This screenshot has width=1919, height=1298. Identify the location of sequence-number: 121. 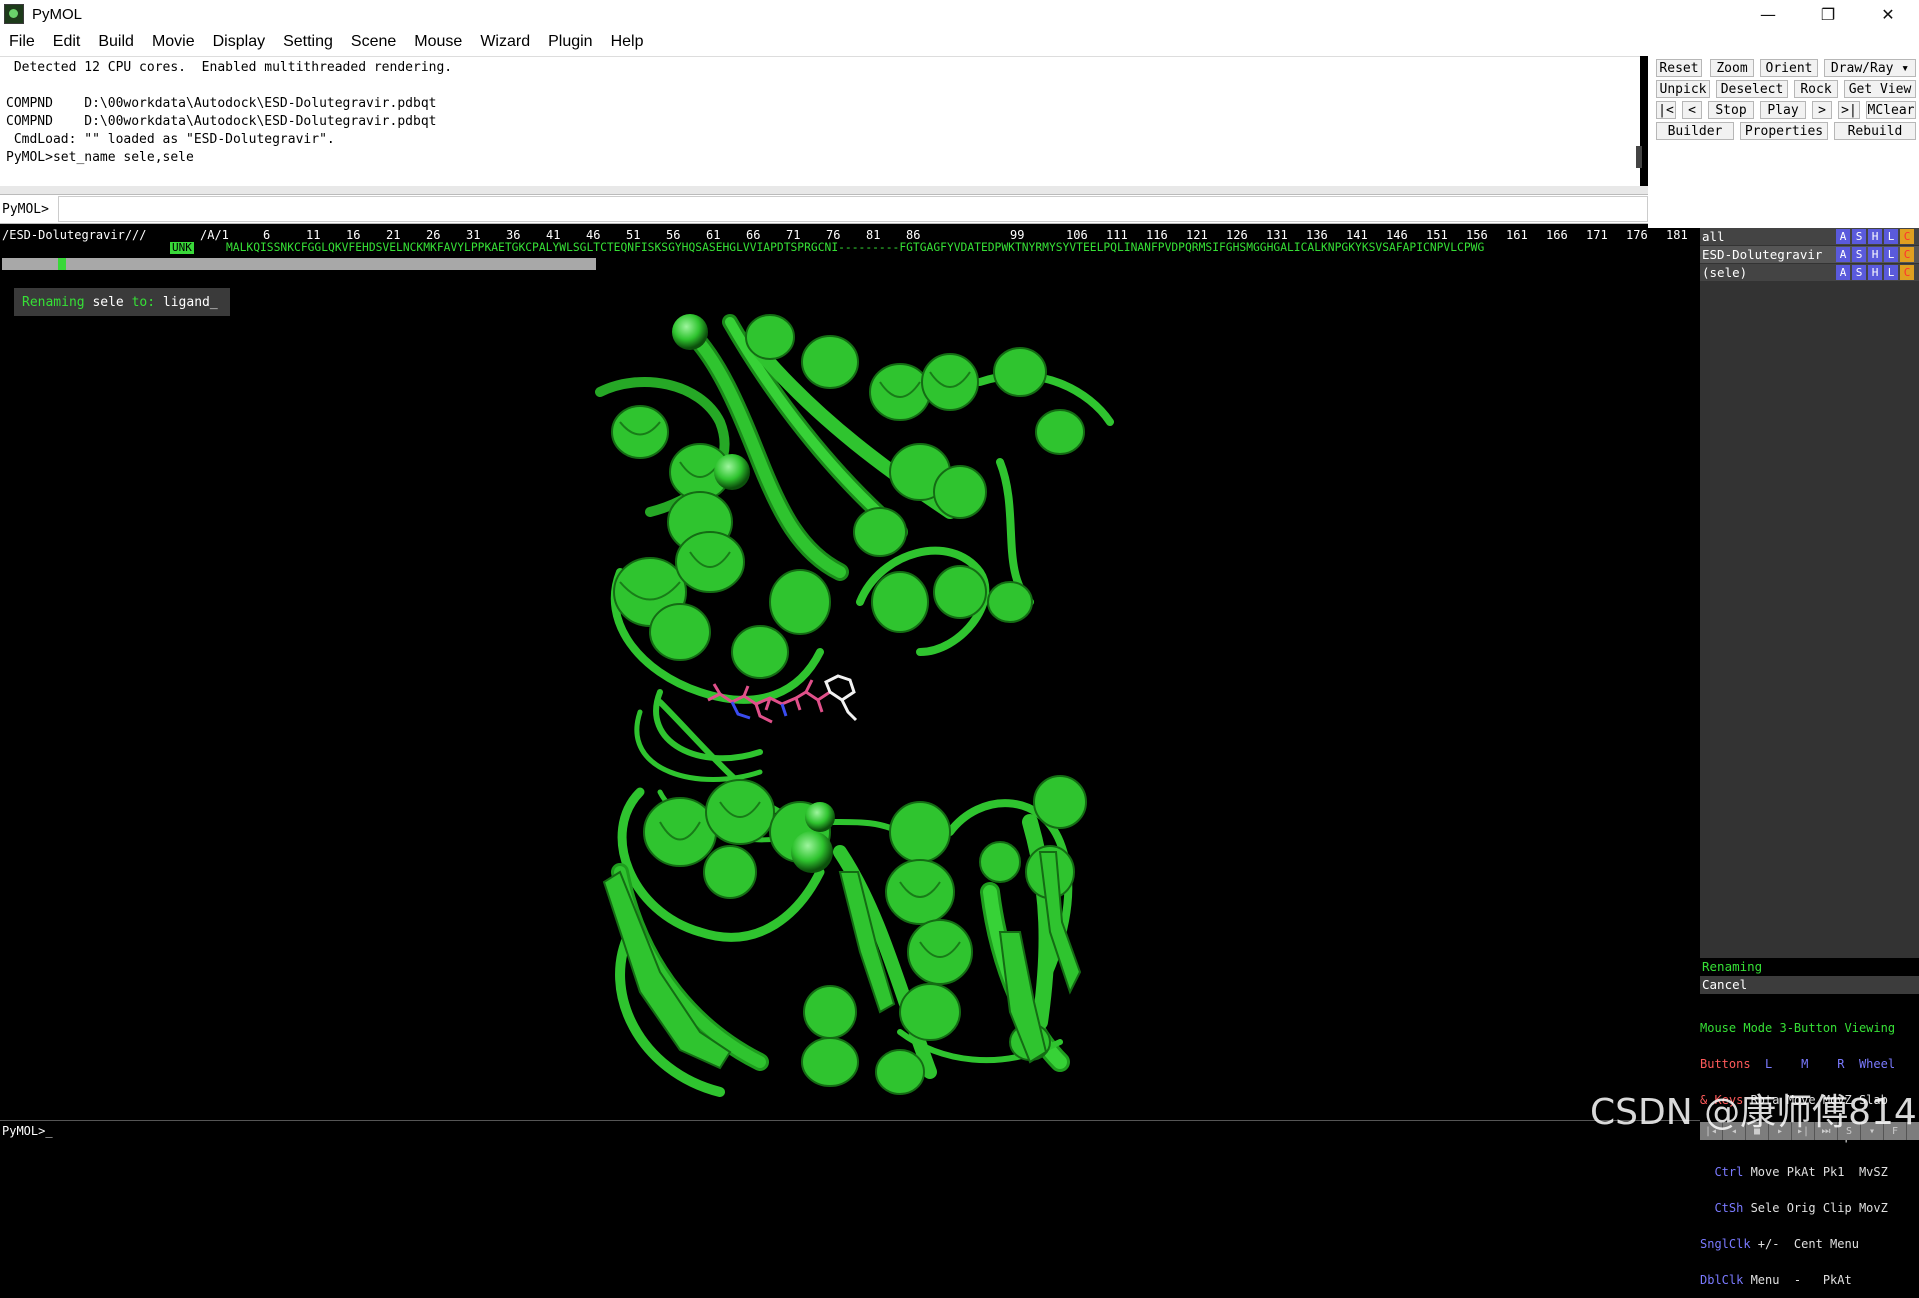
(1197, 235).